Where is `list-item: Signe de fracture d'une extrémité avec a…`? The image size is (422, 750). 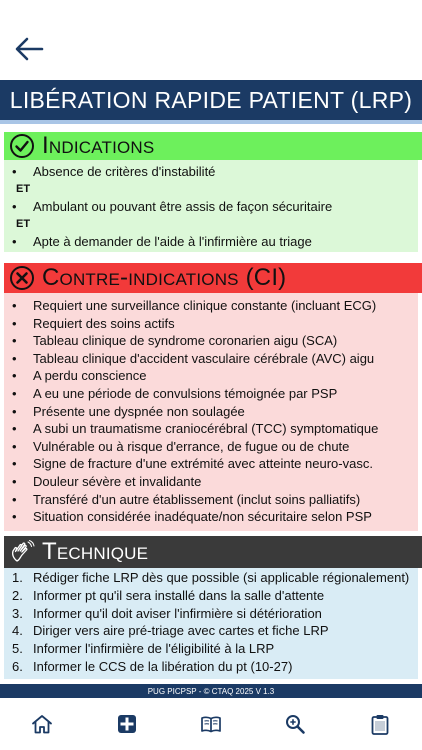 list-item: Signe de fracture d'une extrémité avec a… is located at coordinates (211, 464).